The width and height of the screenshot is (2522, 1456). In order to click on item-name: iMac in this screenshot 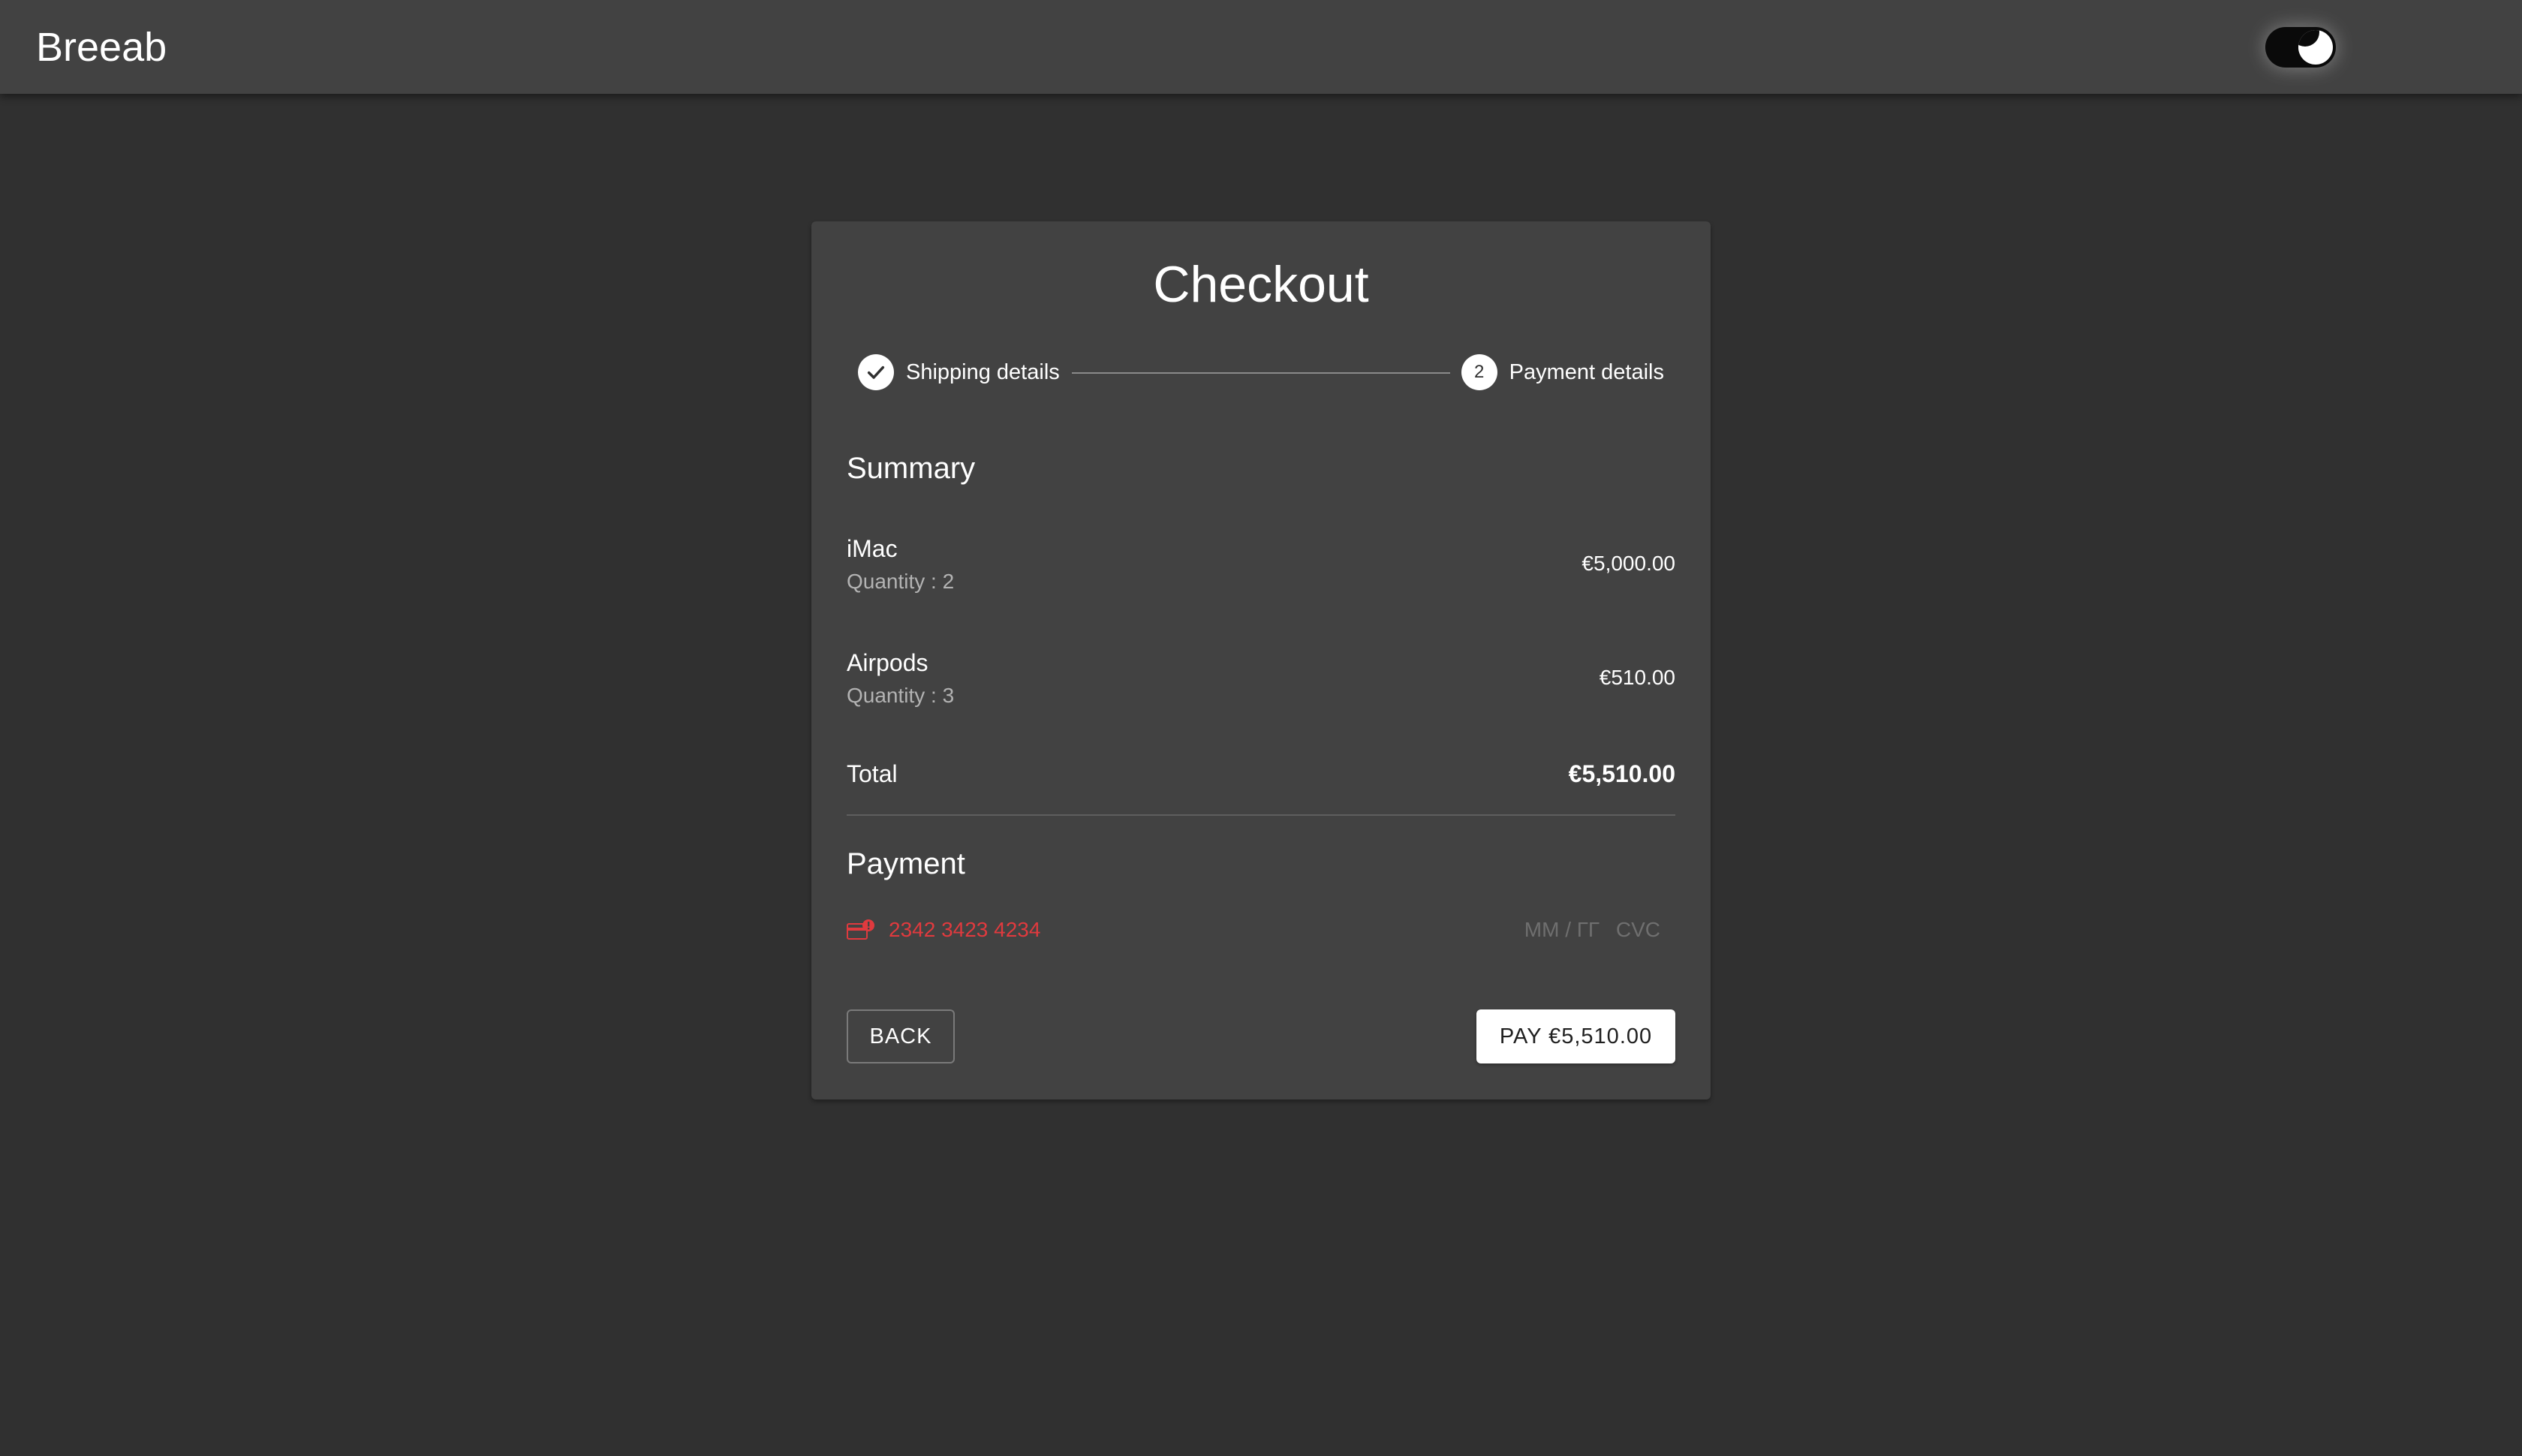, I will do `click(872, 548)`.